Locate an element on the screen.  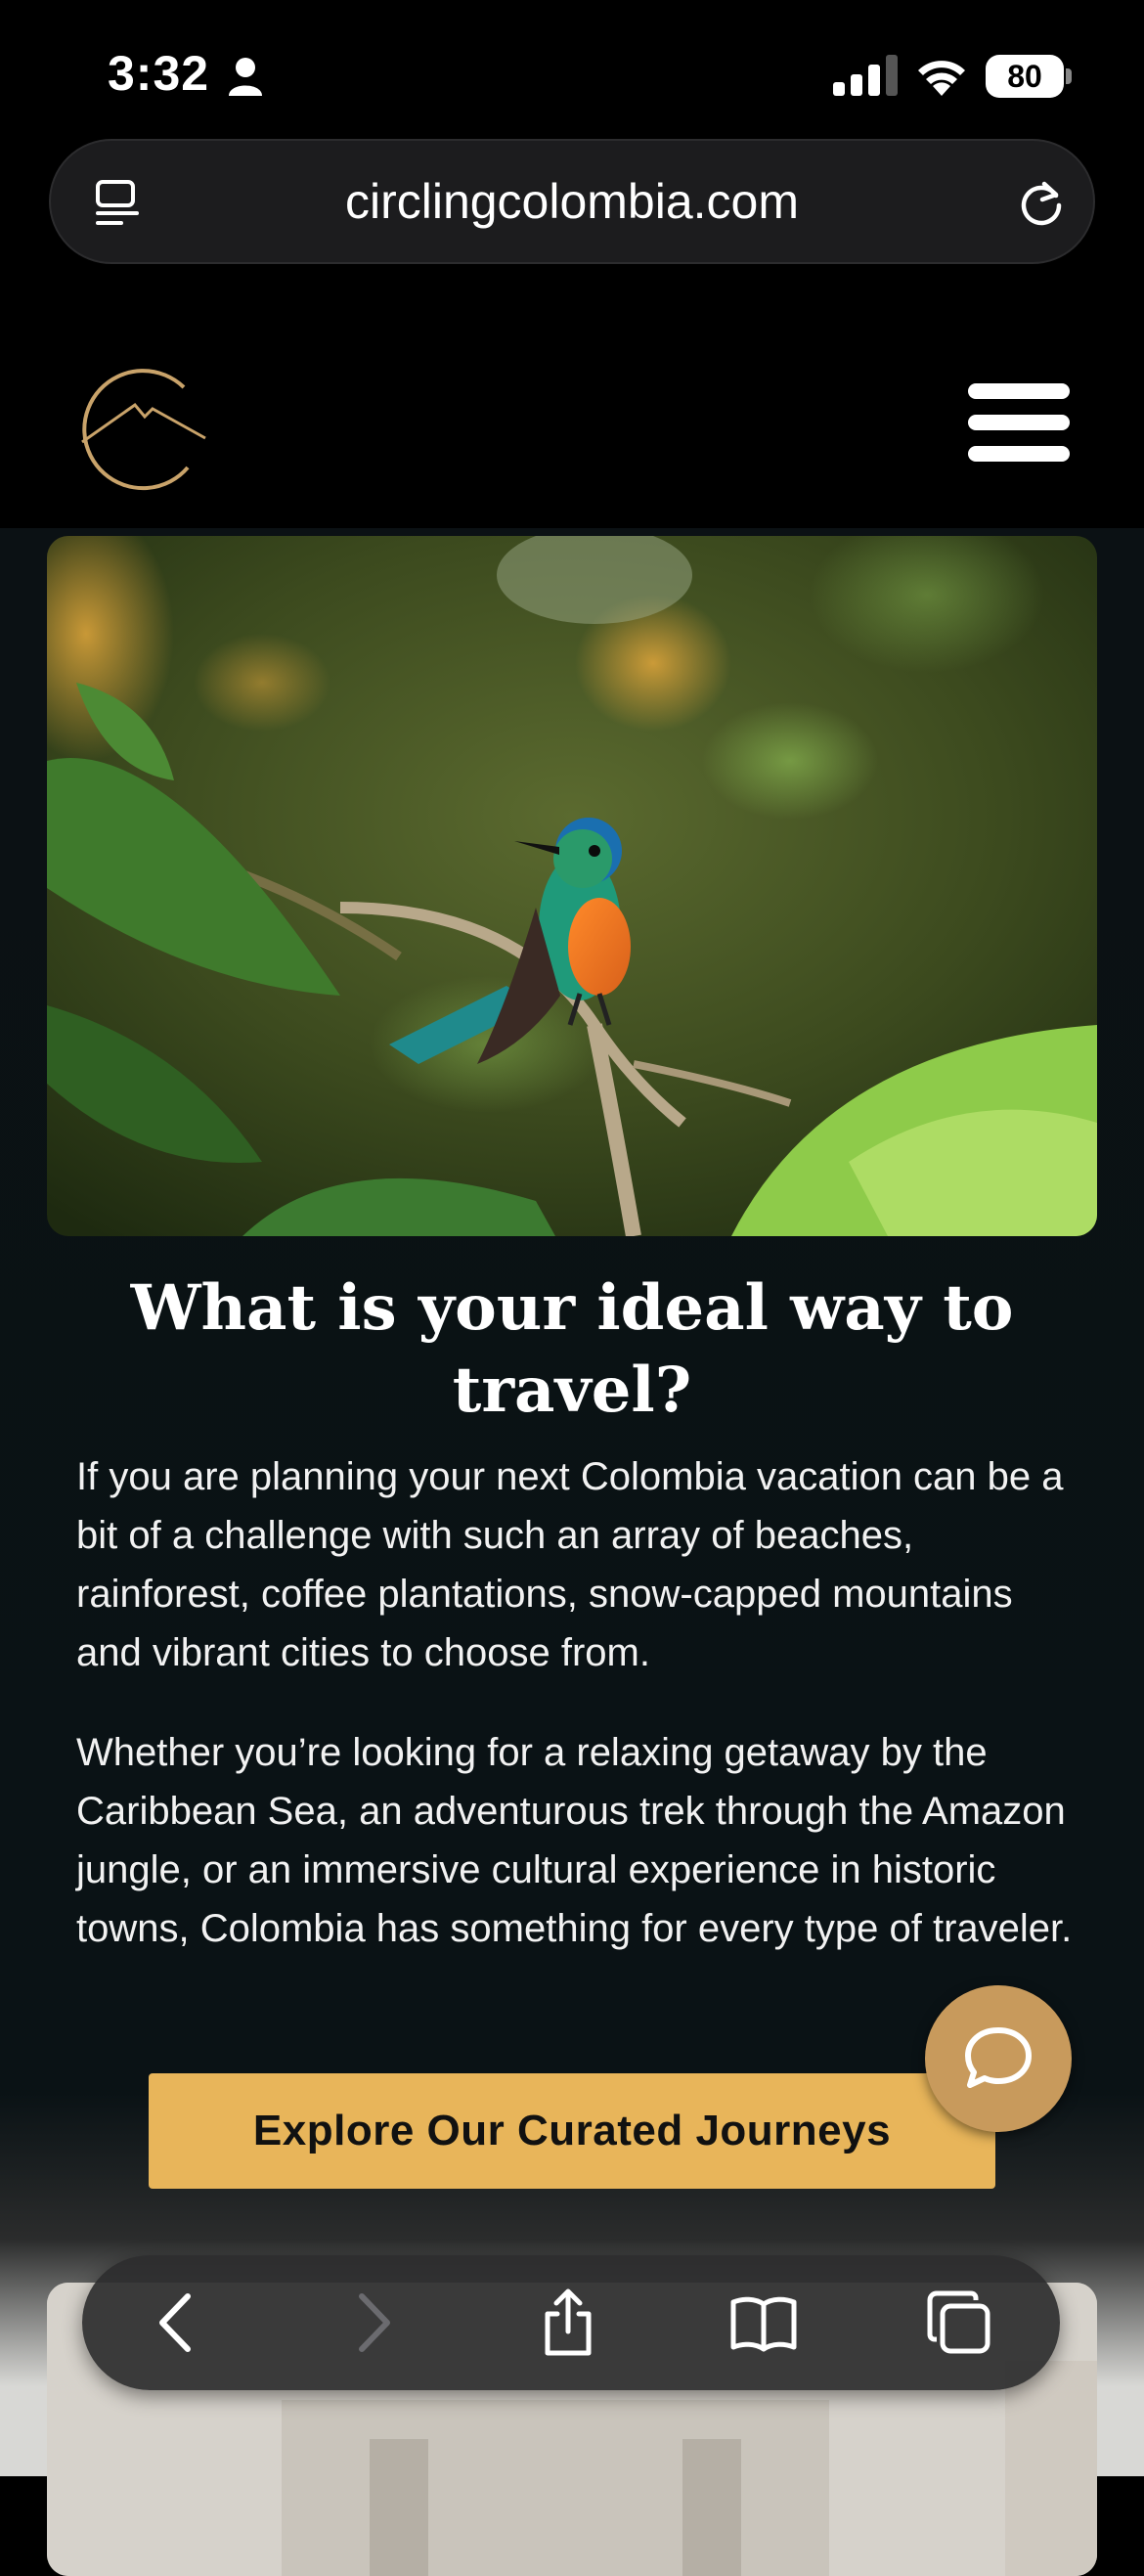
back-button is located at coordinates (177, 2322).